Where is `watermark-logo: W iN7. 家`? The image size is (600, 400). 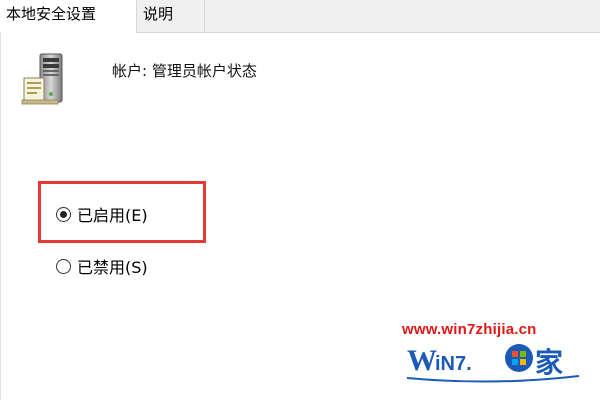
watermark-logo: W iN7. 家 is located at coordinates (493, 363).